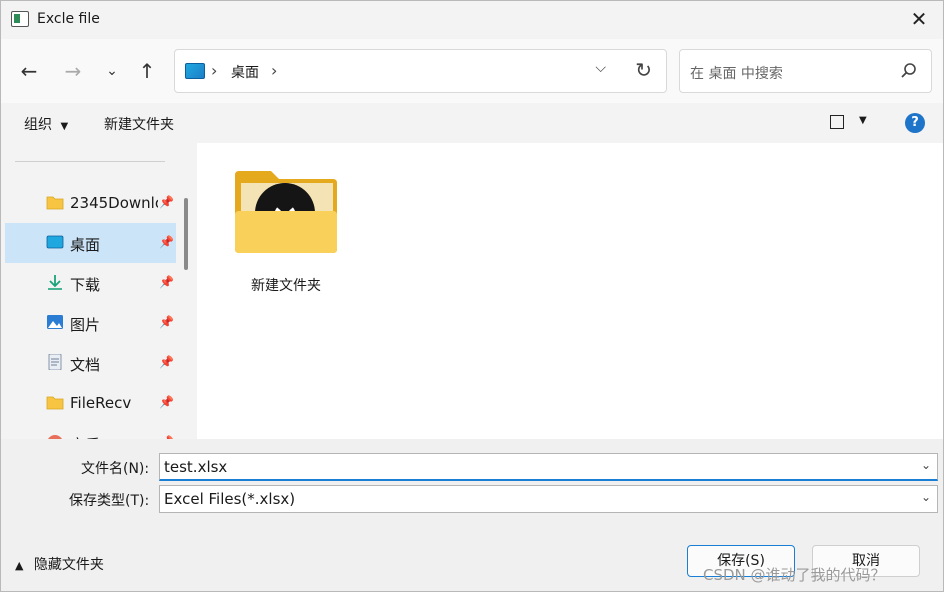  I want to click on filetype-value: Excel Files(*.xlsx), so click(230, 499).